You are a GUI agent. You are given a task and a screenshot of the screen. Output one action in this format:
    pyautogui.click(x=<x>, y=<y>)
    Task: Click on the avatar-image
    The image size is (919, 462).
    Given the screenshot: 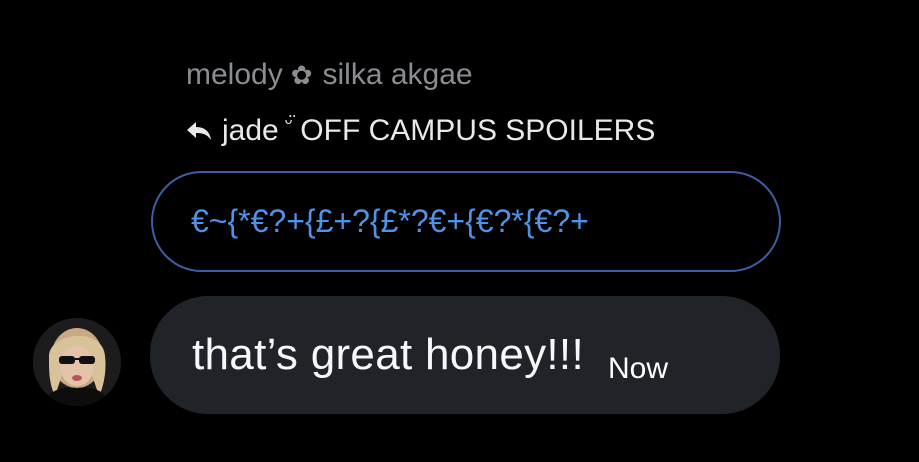 What is the action you would take?
    pyautogui.click(x=77, y=362)
    